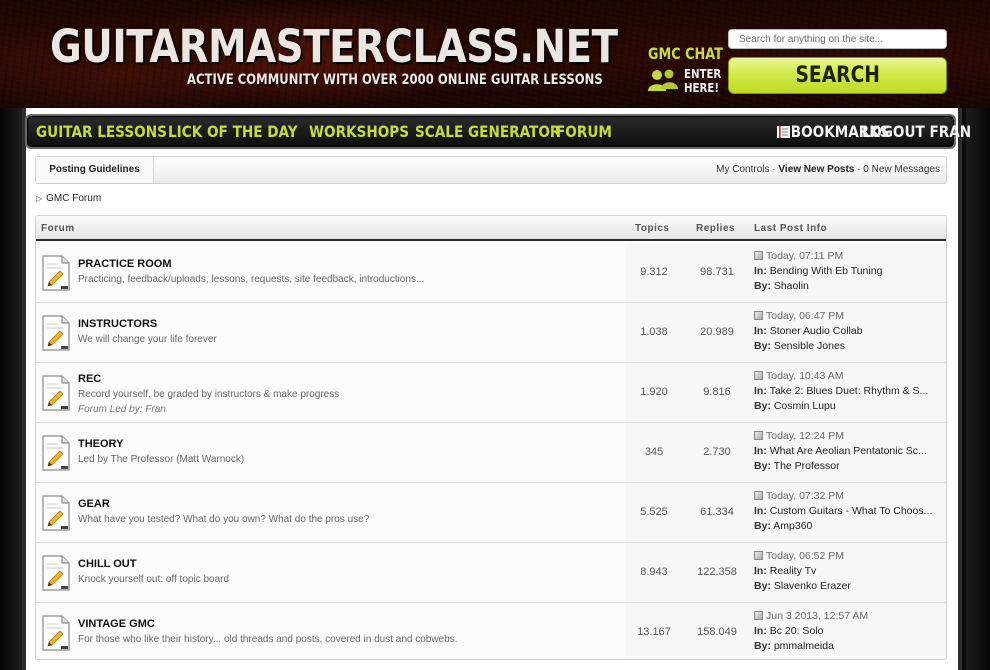  I want to click on last-post-date: Today, 06:47 PM, so click(805, 316).